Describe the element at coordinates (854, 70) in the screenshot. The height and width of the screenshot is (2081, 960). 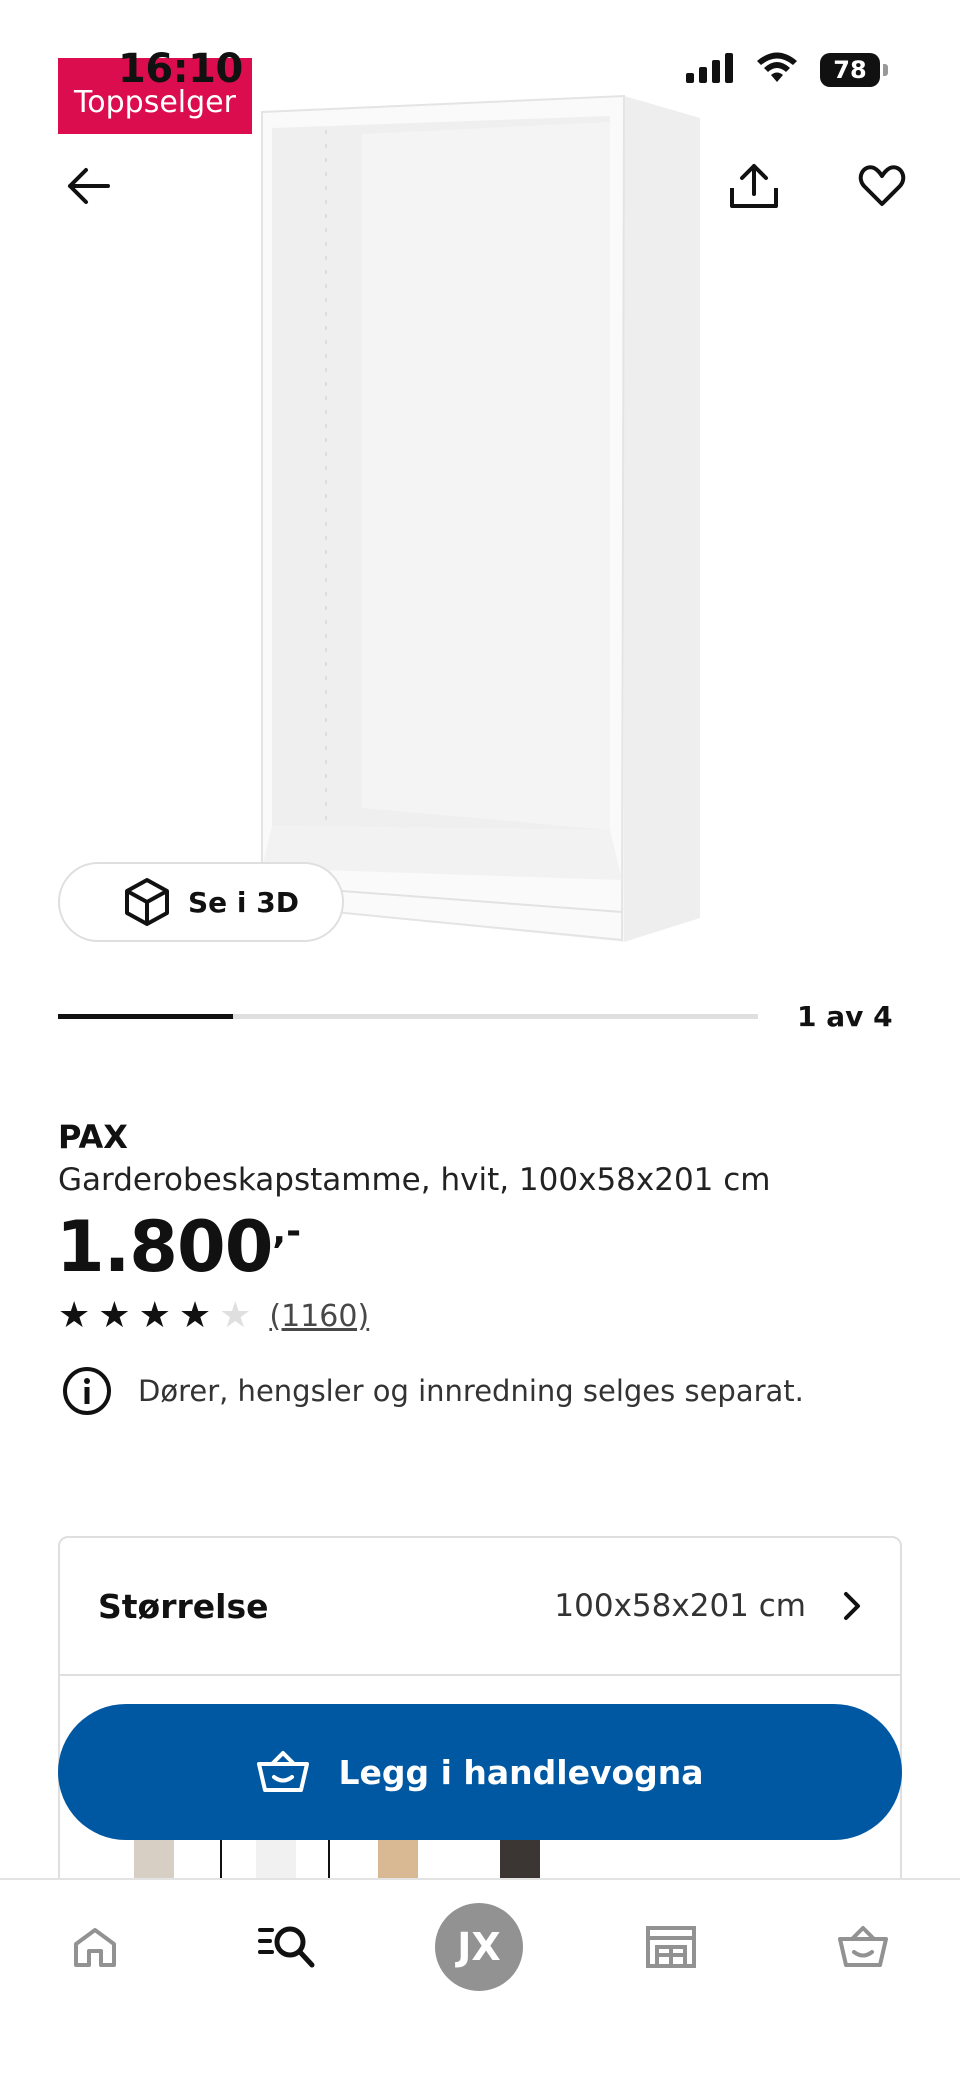
I see `battery-indicator: 78` at that location.